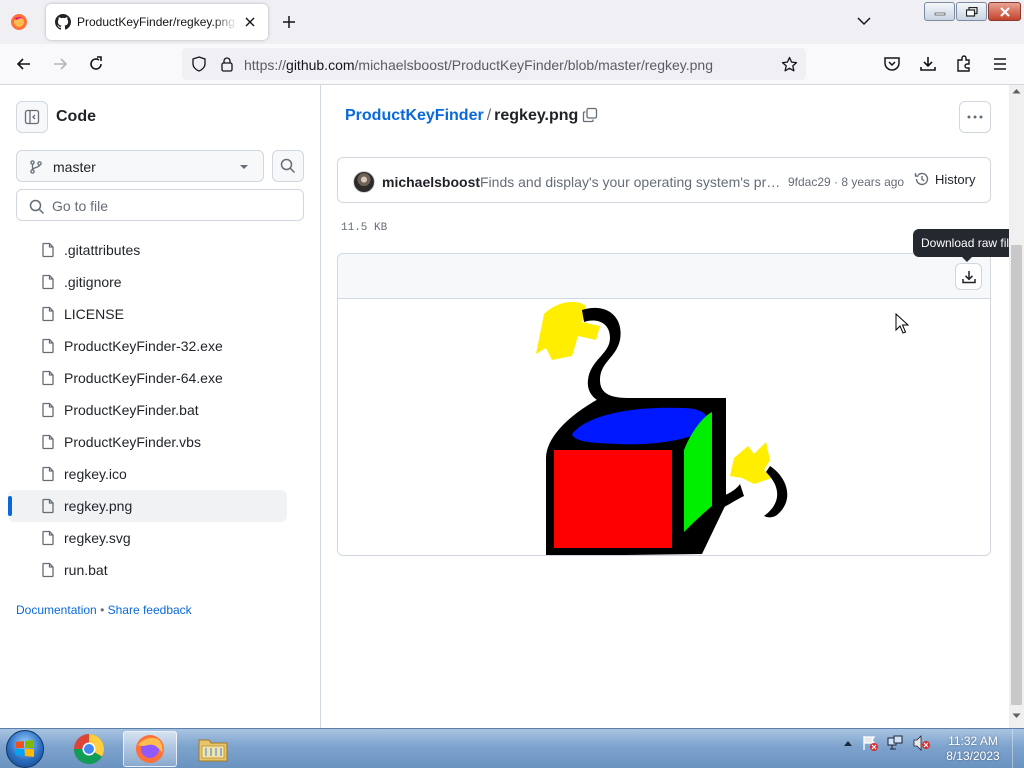  What do you see at coordinates (289, 22) in the screenshot?
I see `new-tab-icon` at bounding box center [289, 22].